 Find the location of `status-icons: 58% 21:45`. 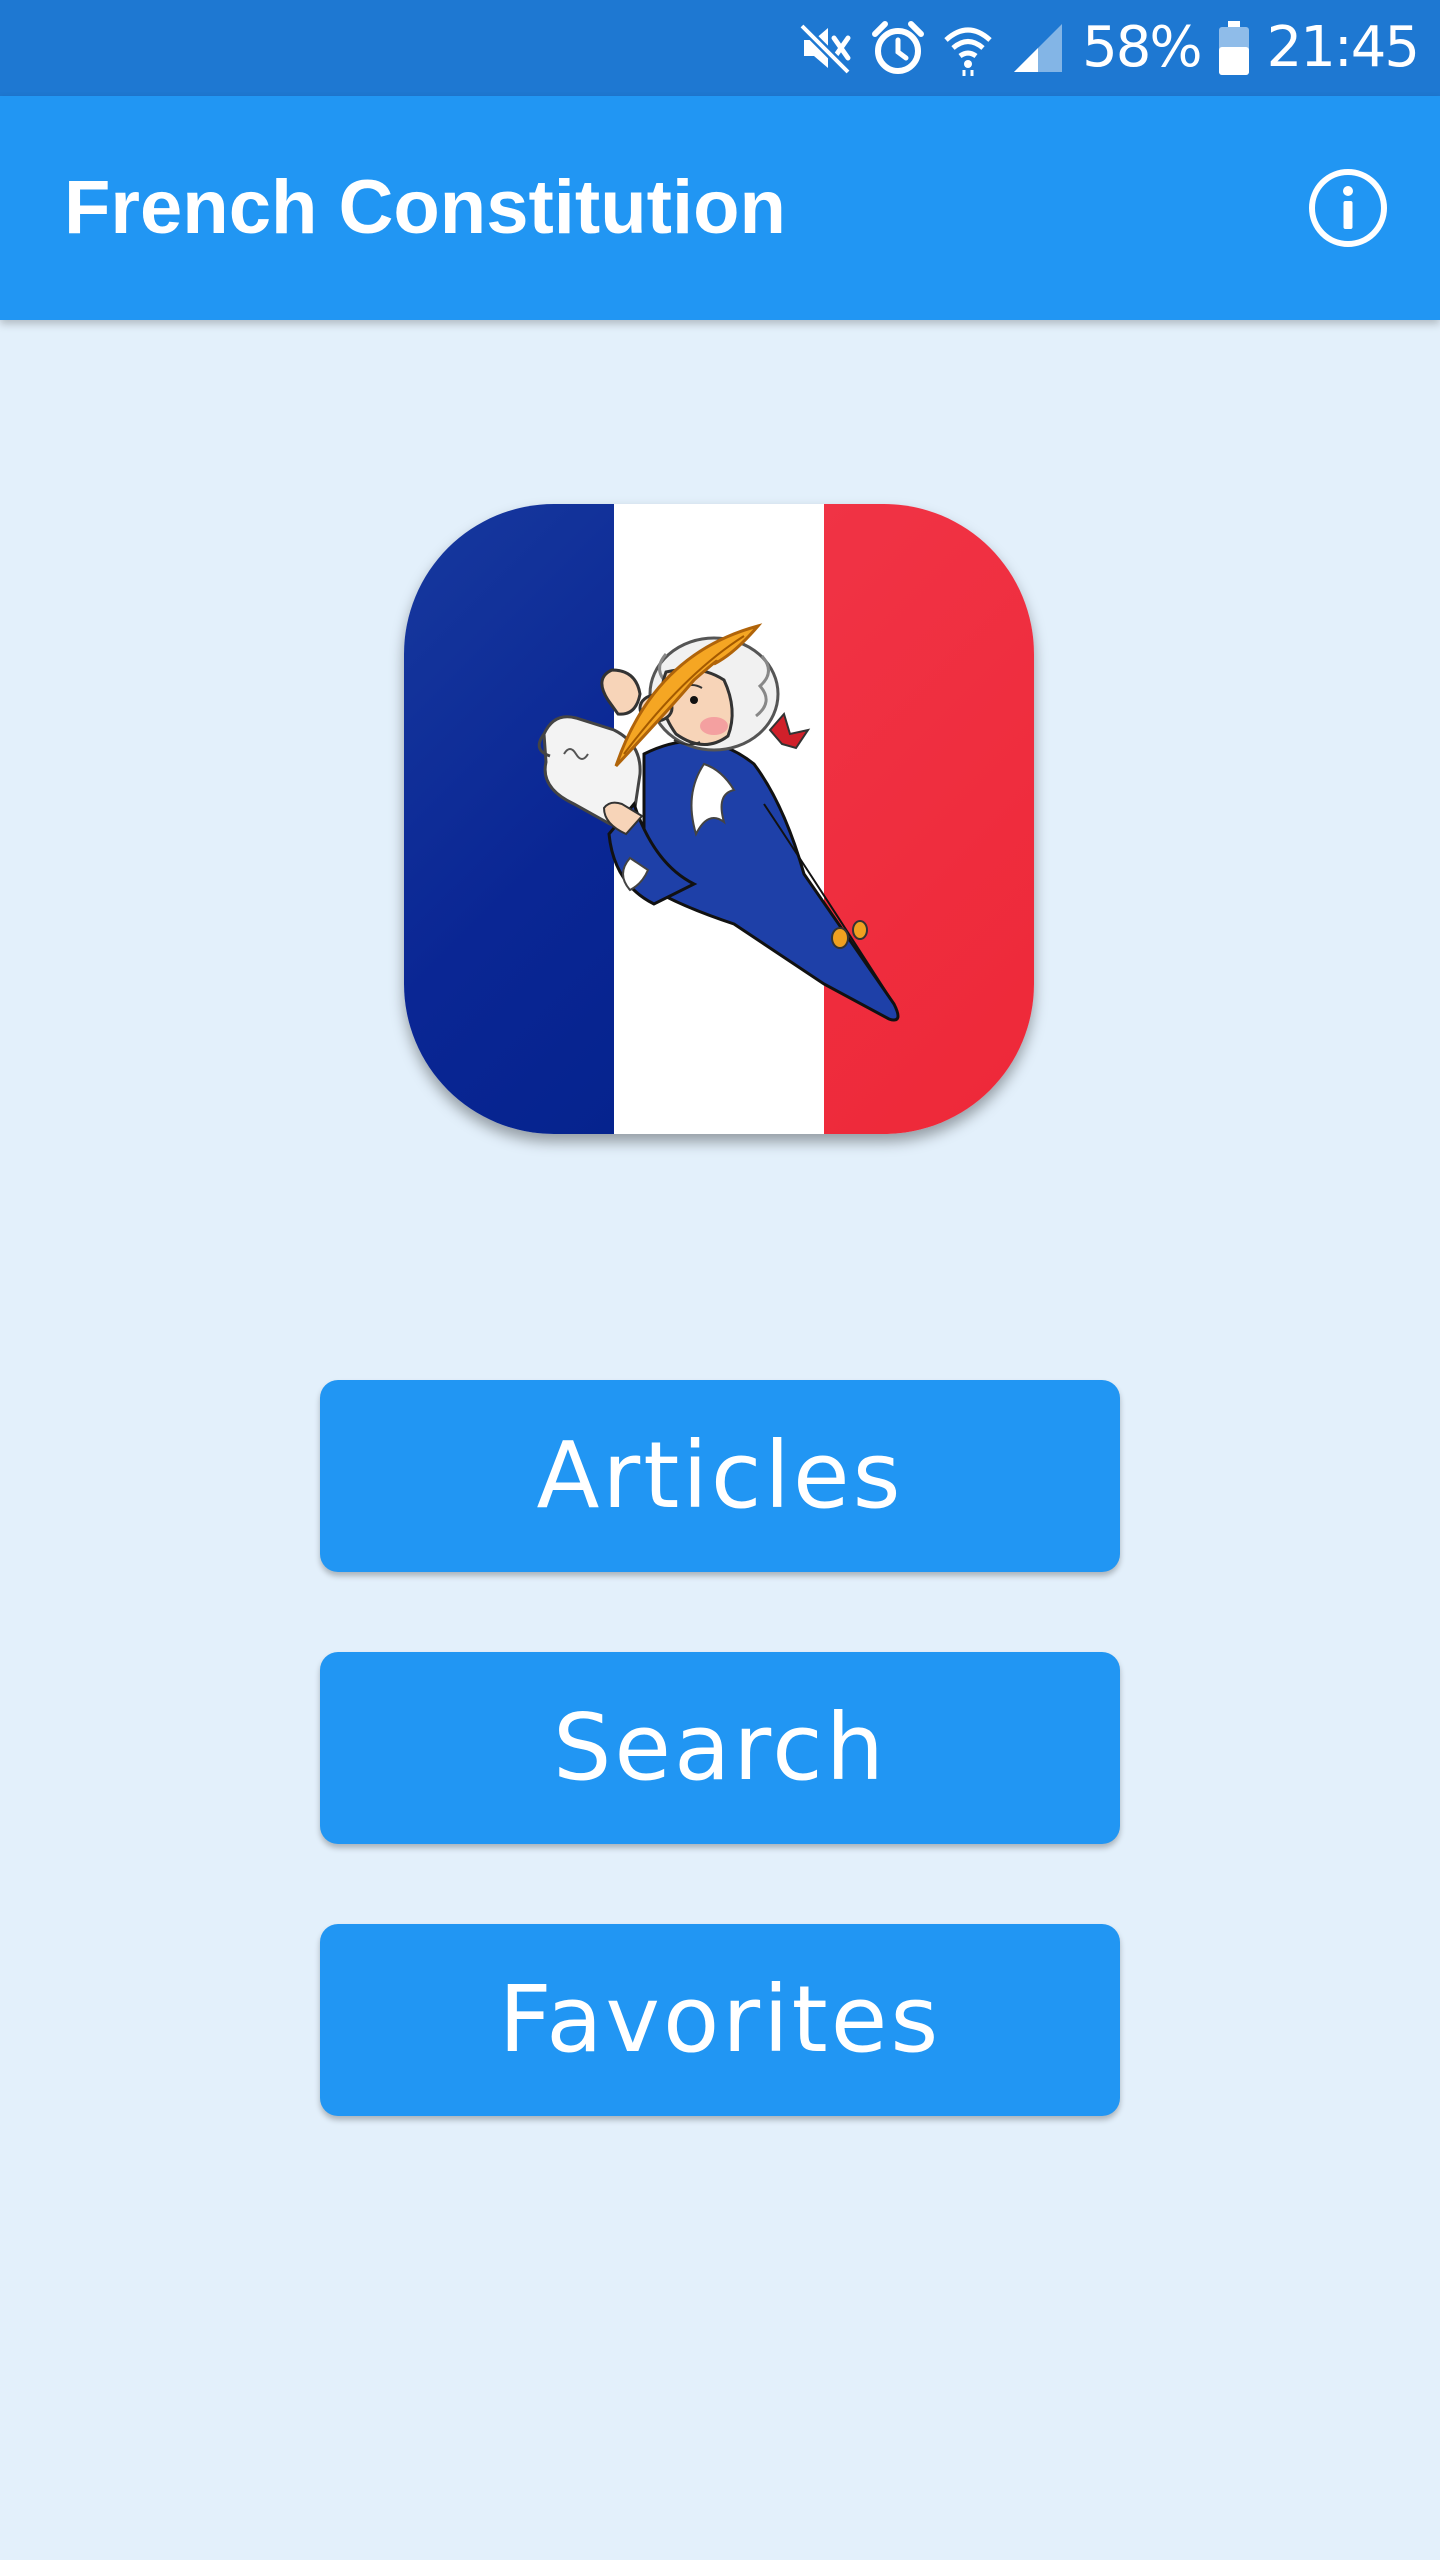

status-icons: 58% 21:45 is located at coordinates (1109, 48).